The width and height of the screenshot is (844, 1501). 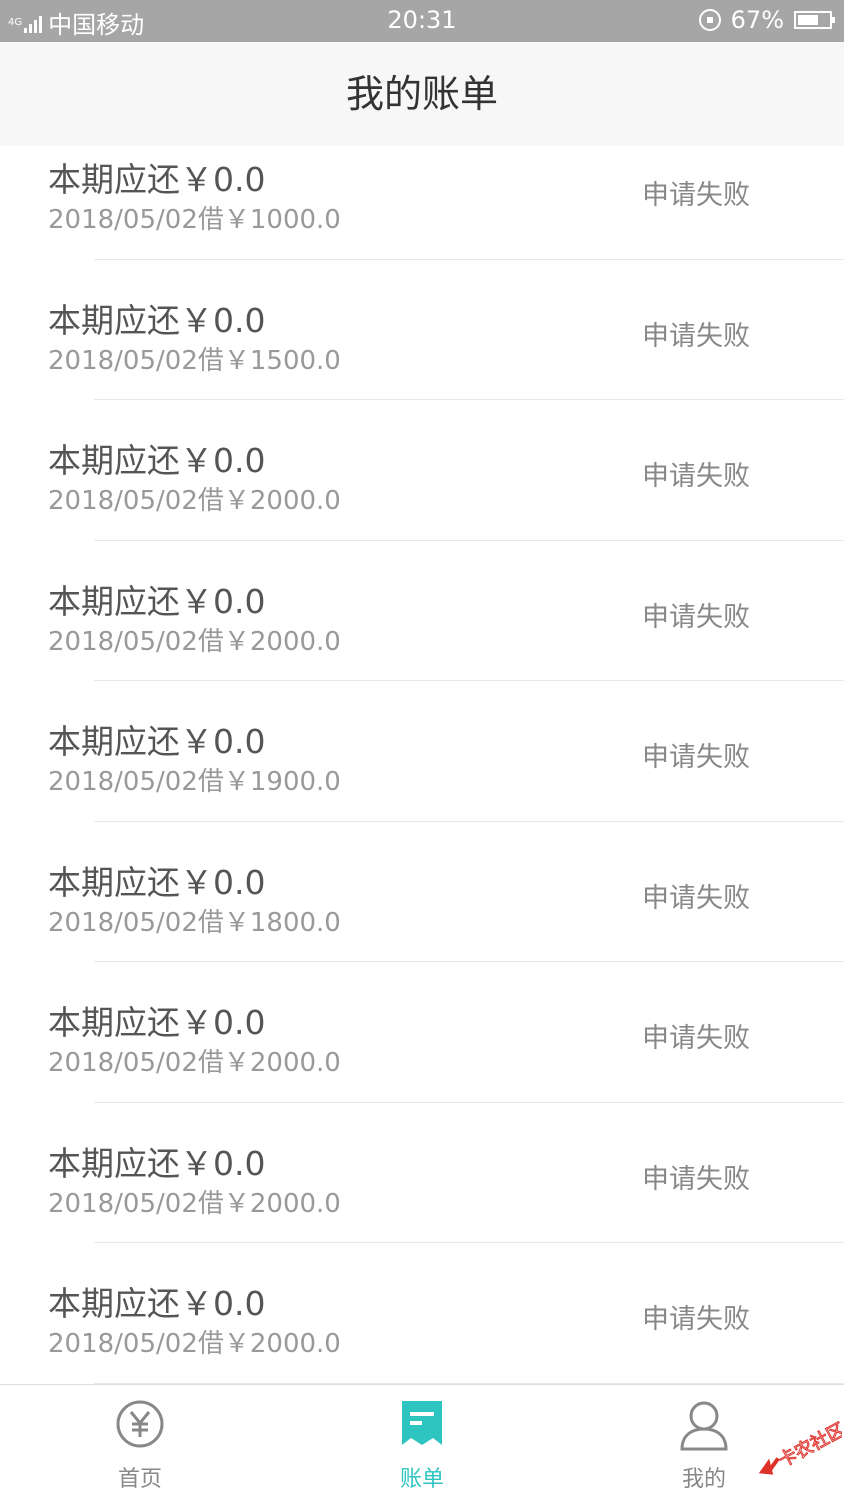 I want to click on tab-home-label: 首页, so click(x=139, y=1479).